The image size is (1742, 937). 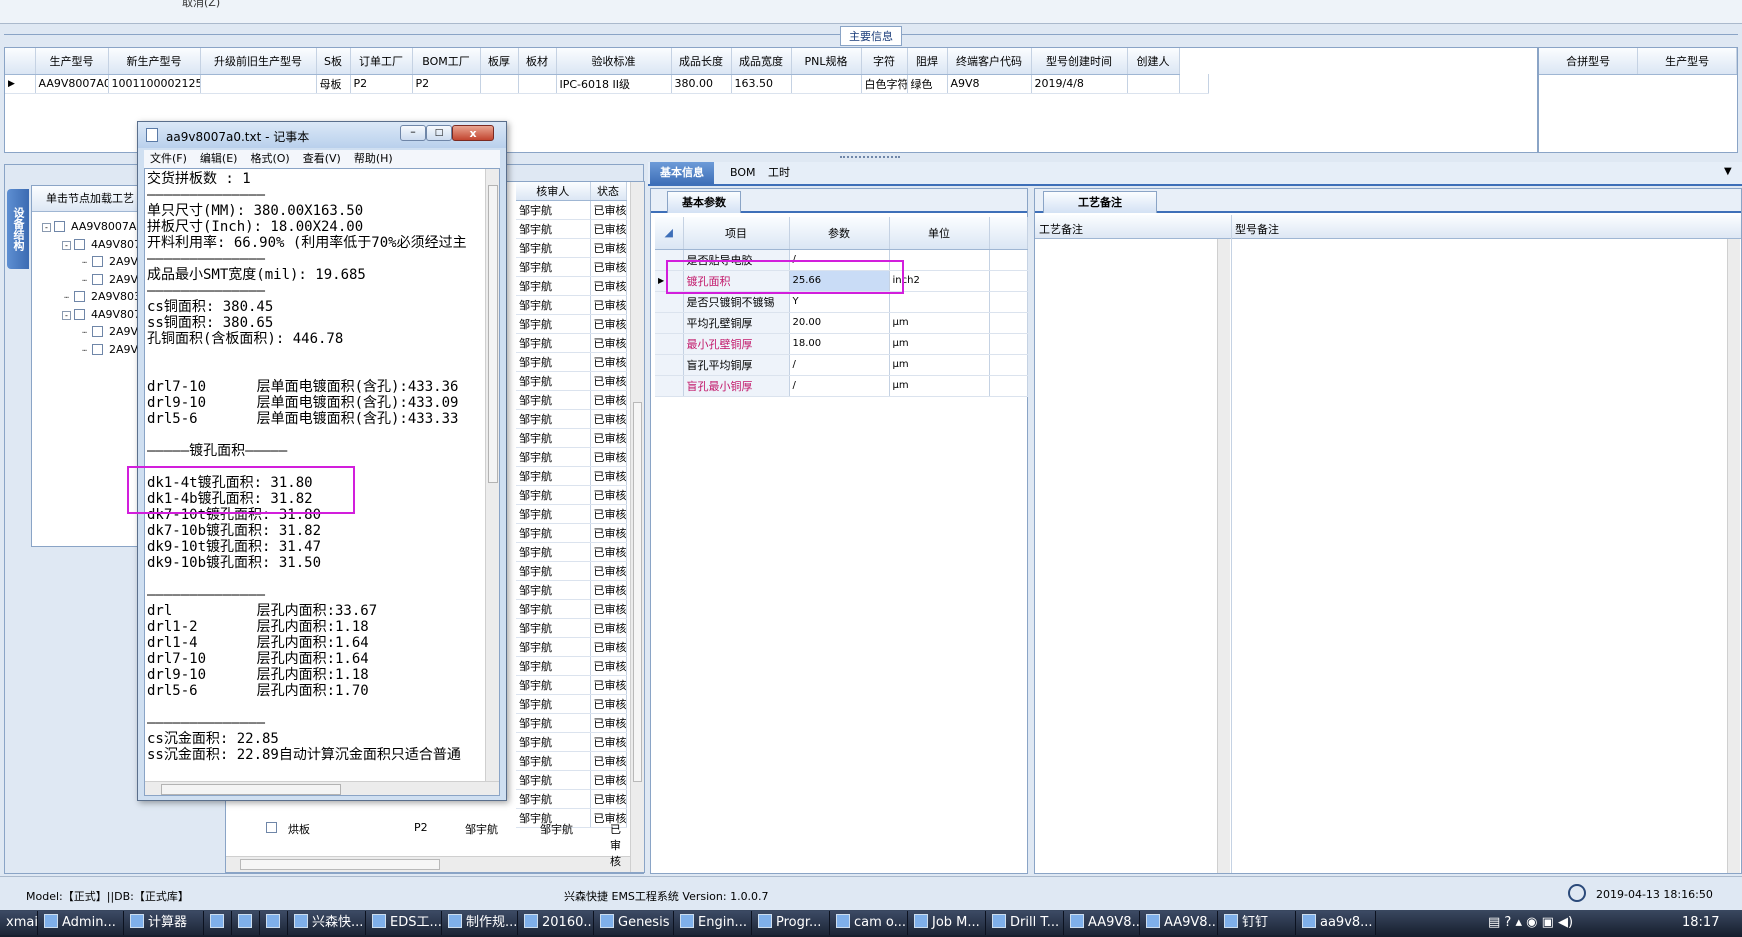 What do you see at coordinates (322, 158) in the screenshot?
I see `notepad-menu-item: 查看(V)` at bounding box center [322, 158].